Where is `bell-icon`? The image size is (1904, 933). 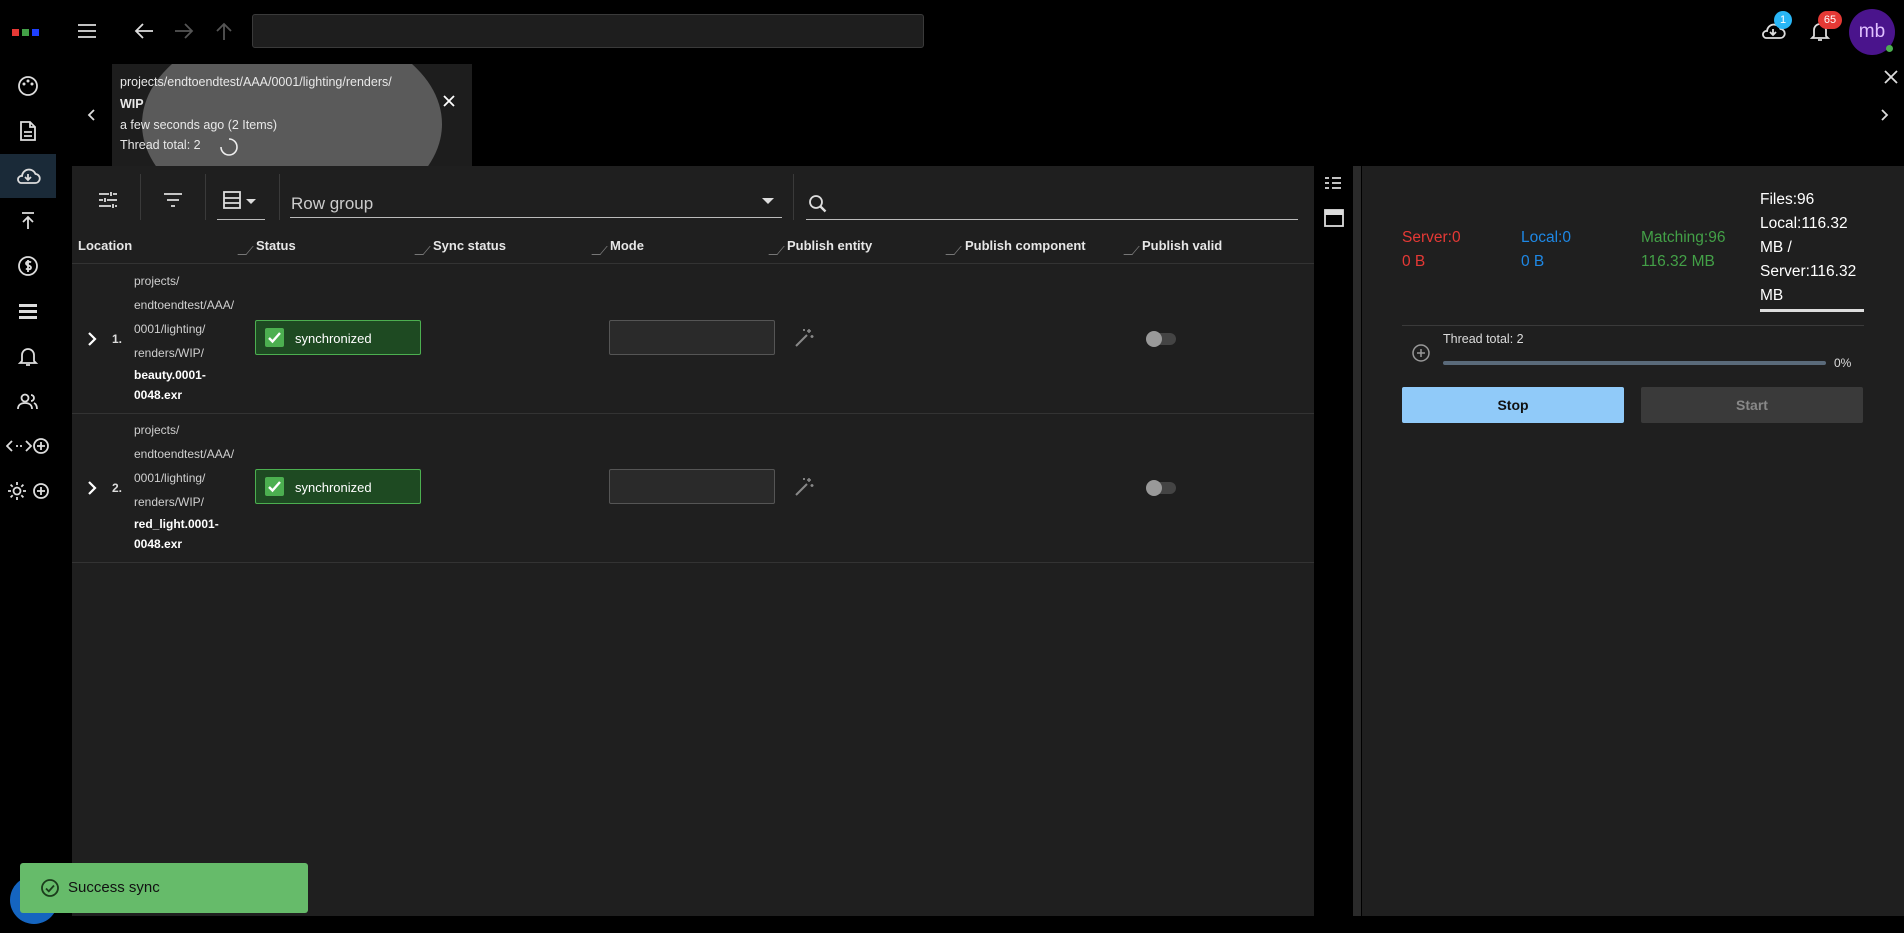 bell-icon is located at coordinates (28, 357).